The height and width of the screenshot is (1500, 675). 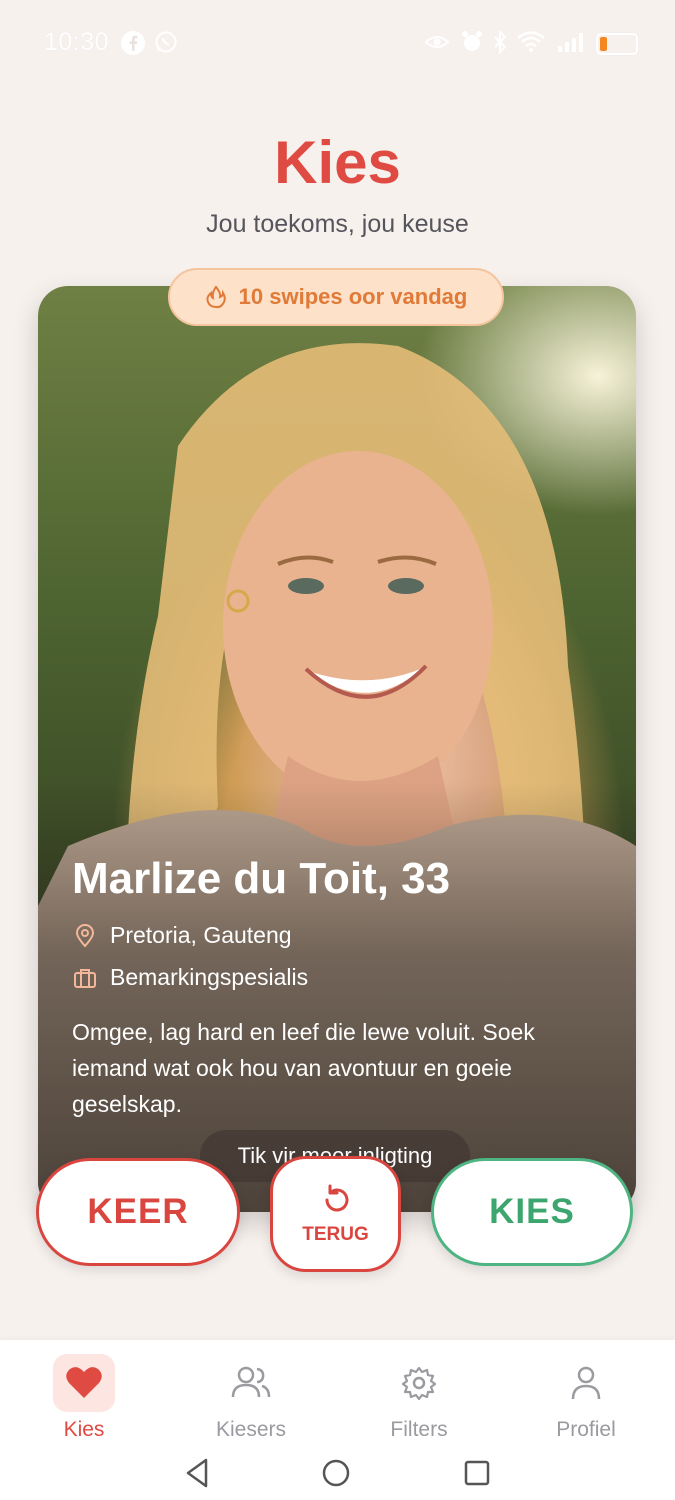 I want to click on terug-button: TERUG, so click(x=335, y=1214).